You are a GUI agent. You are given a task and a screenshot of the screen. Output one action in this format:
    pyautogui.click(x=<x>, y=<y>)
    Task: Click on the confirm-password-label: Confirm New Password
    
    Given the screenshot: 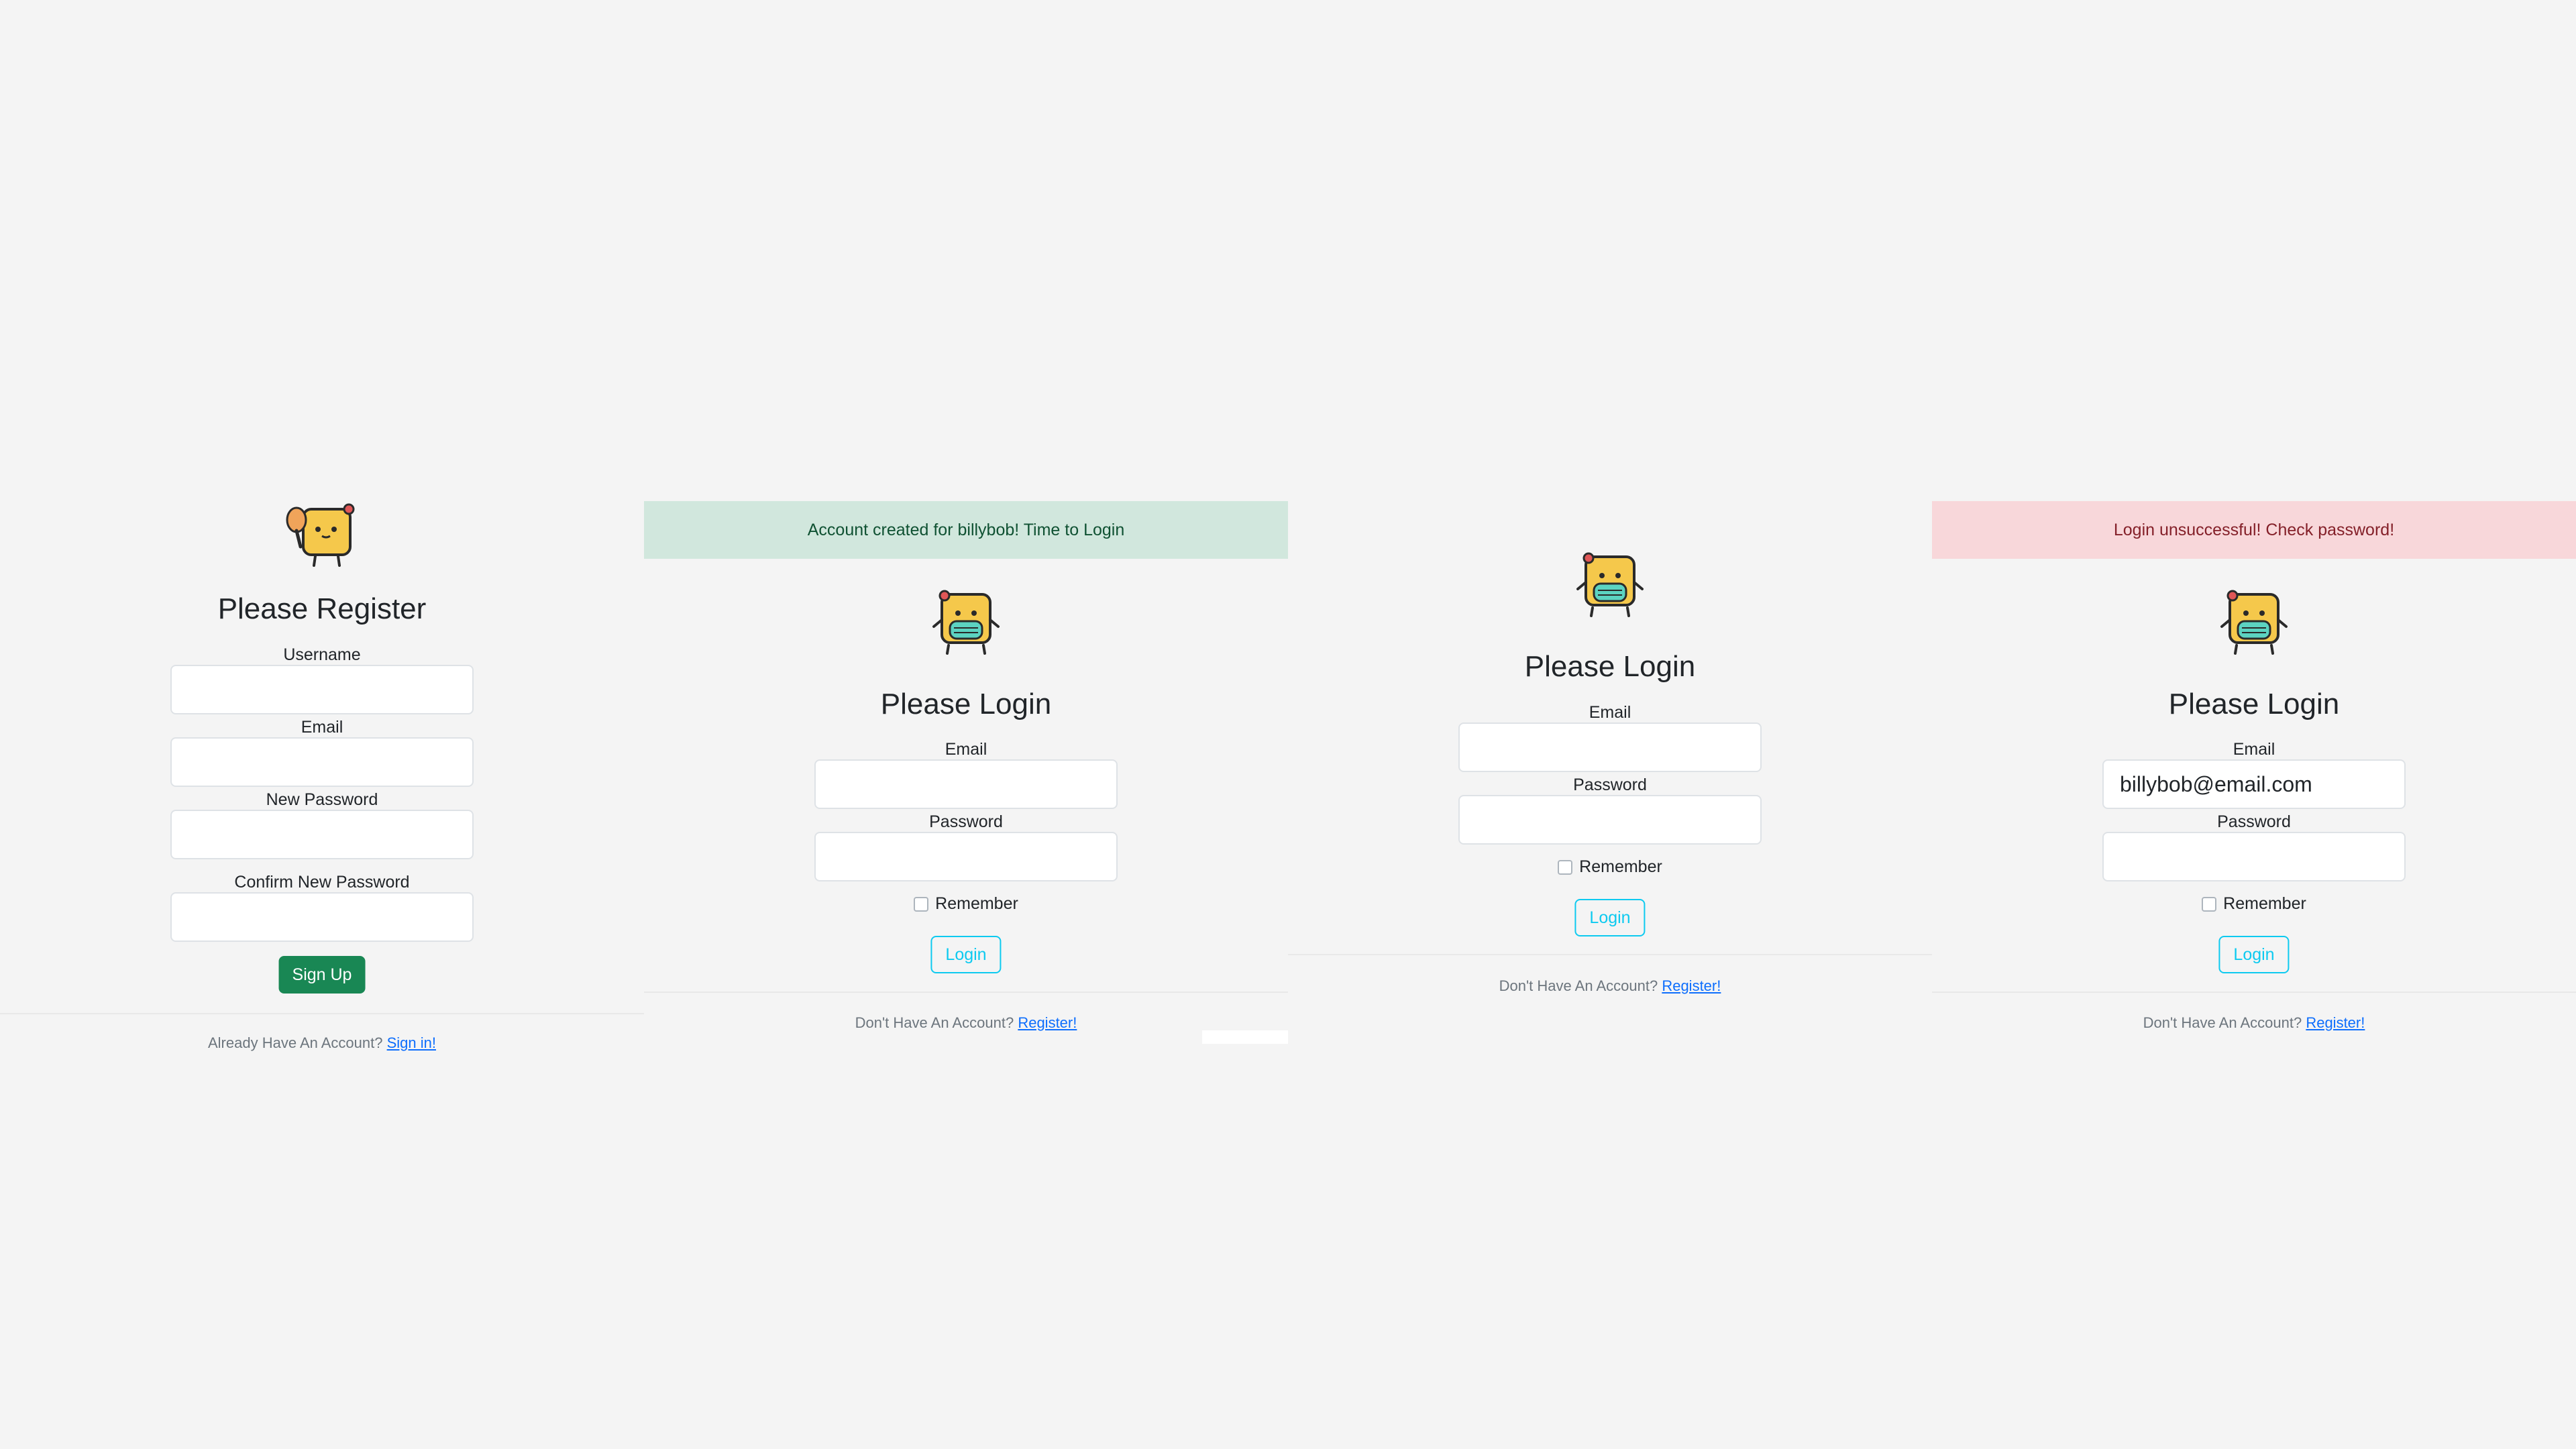 What is the action you would take?
    pyautogui.click(x=322, y=882)
    